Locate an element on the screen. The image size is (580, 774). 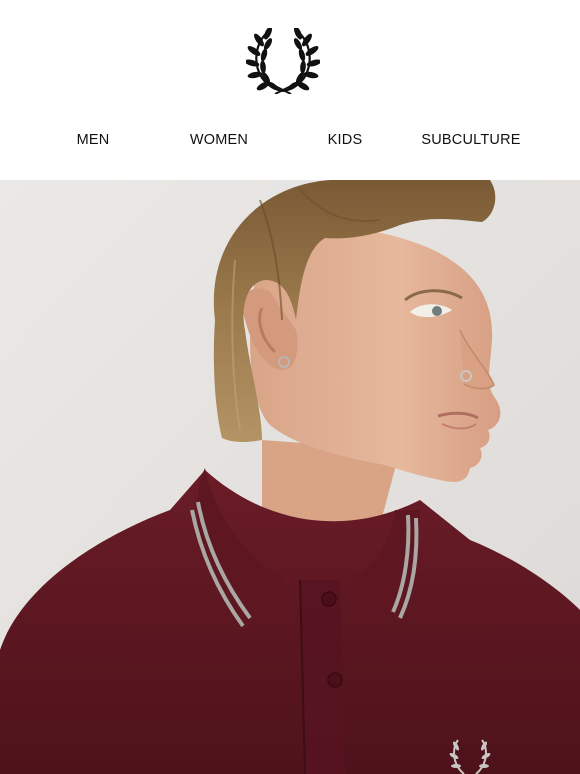
main-nav: MEN WOMEN KIDS SUBCULTURE is located at coordinates (290, 141).